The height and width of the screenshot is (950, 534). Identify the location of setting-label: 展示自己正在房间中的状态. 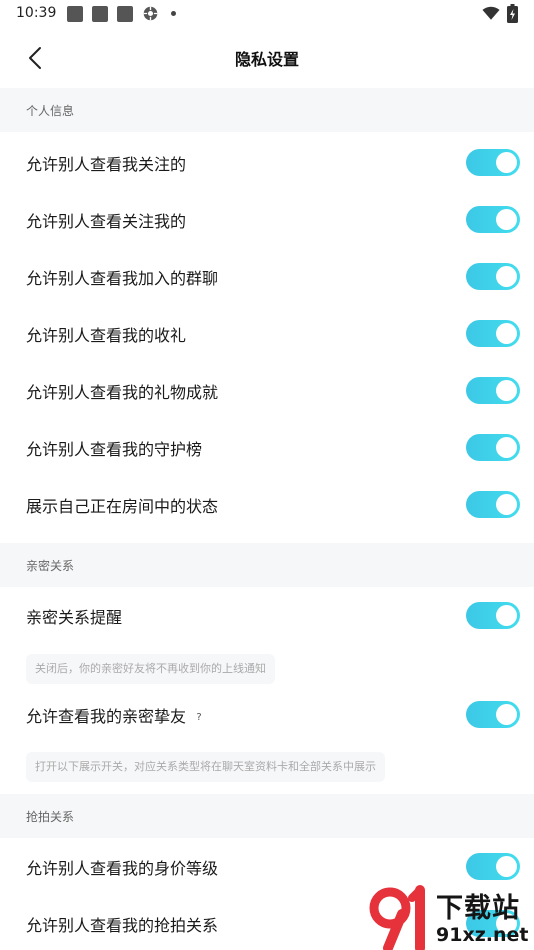
(122, 506).